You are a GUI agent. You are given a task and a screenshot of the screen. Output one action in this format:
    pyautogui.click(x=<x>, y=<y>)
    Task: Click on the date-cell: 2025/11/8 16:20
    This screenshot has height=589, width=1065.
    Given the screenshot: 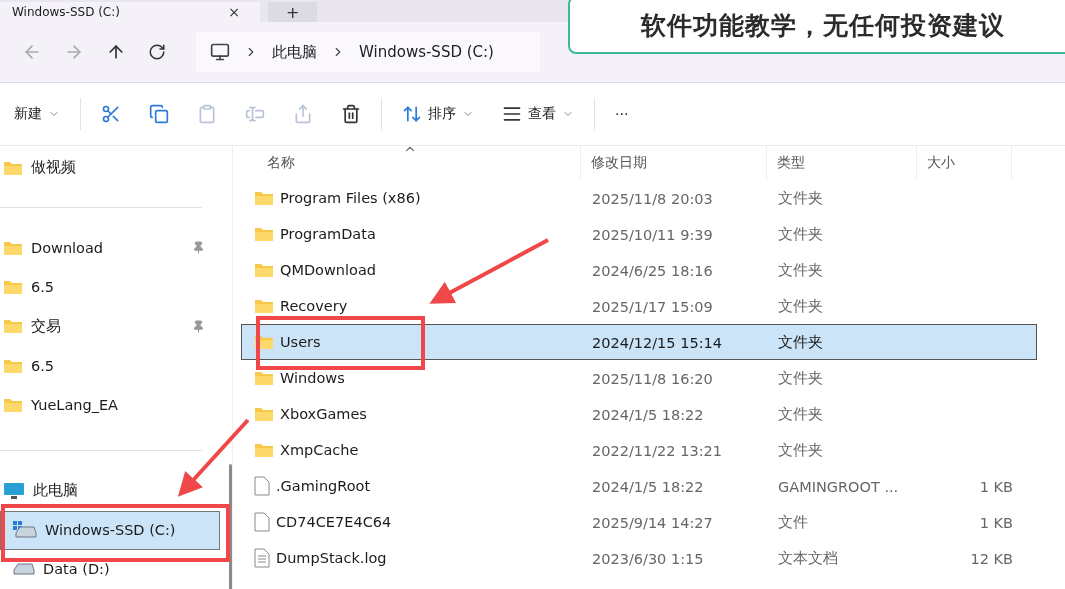 What is the action you would take?
    pyautogui.click(x=652, y=378)
    